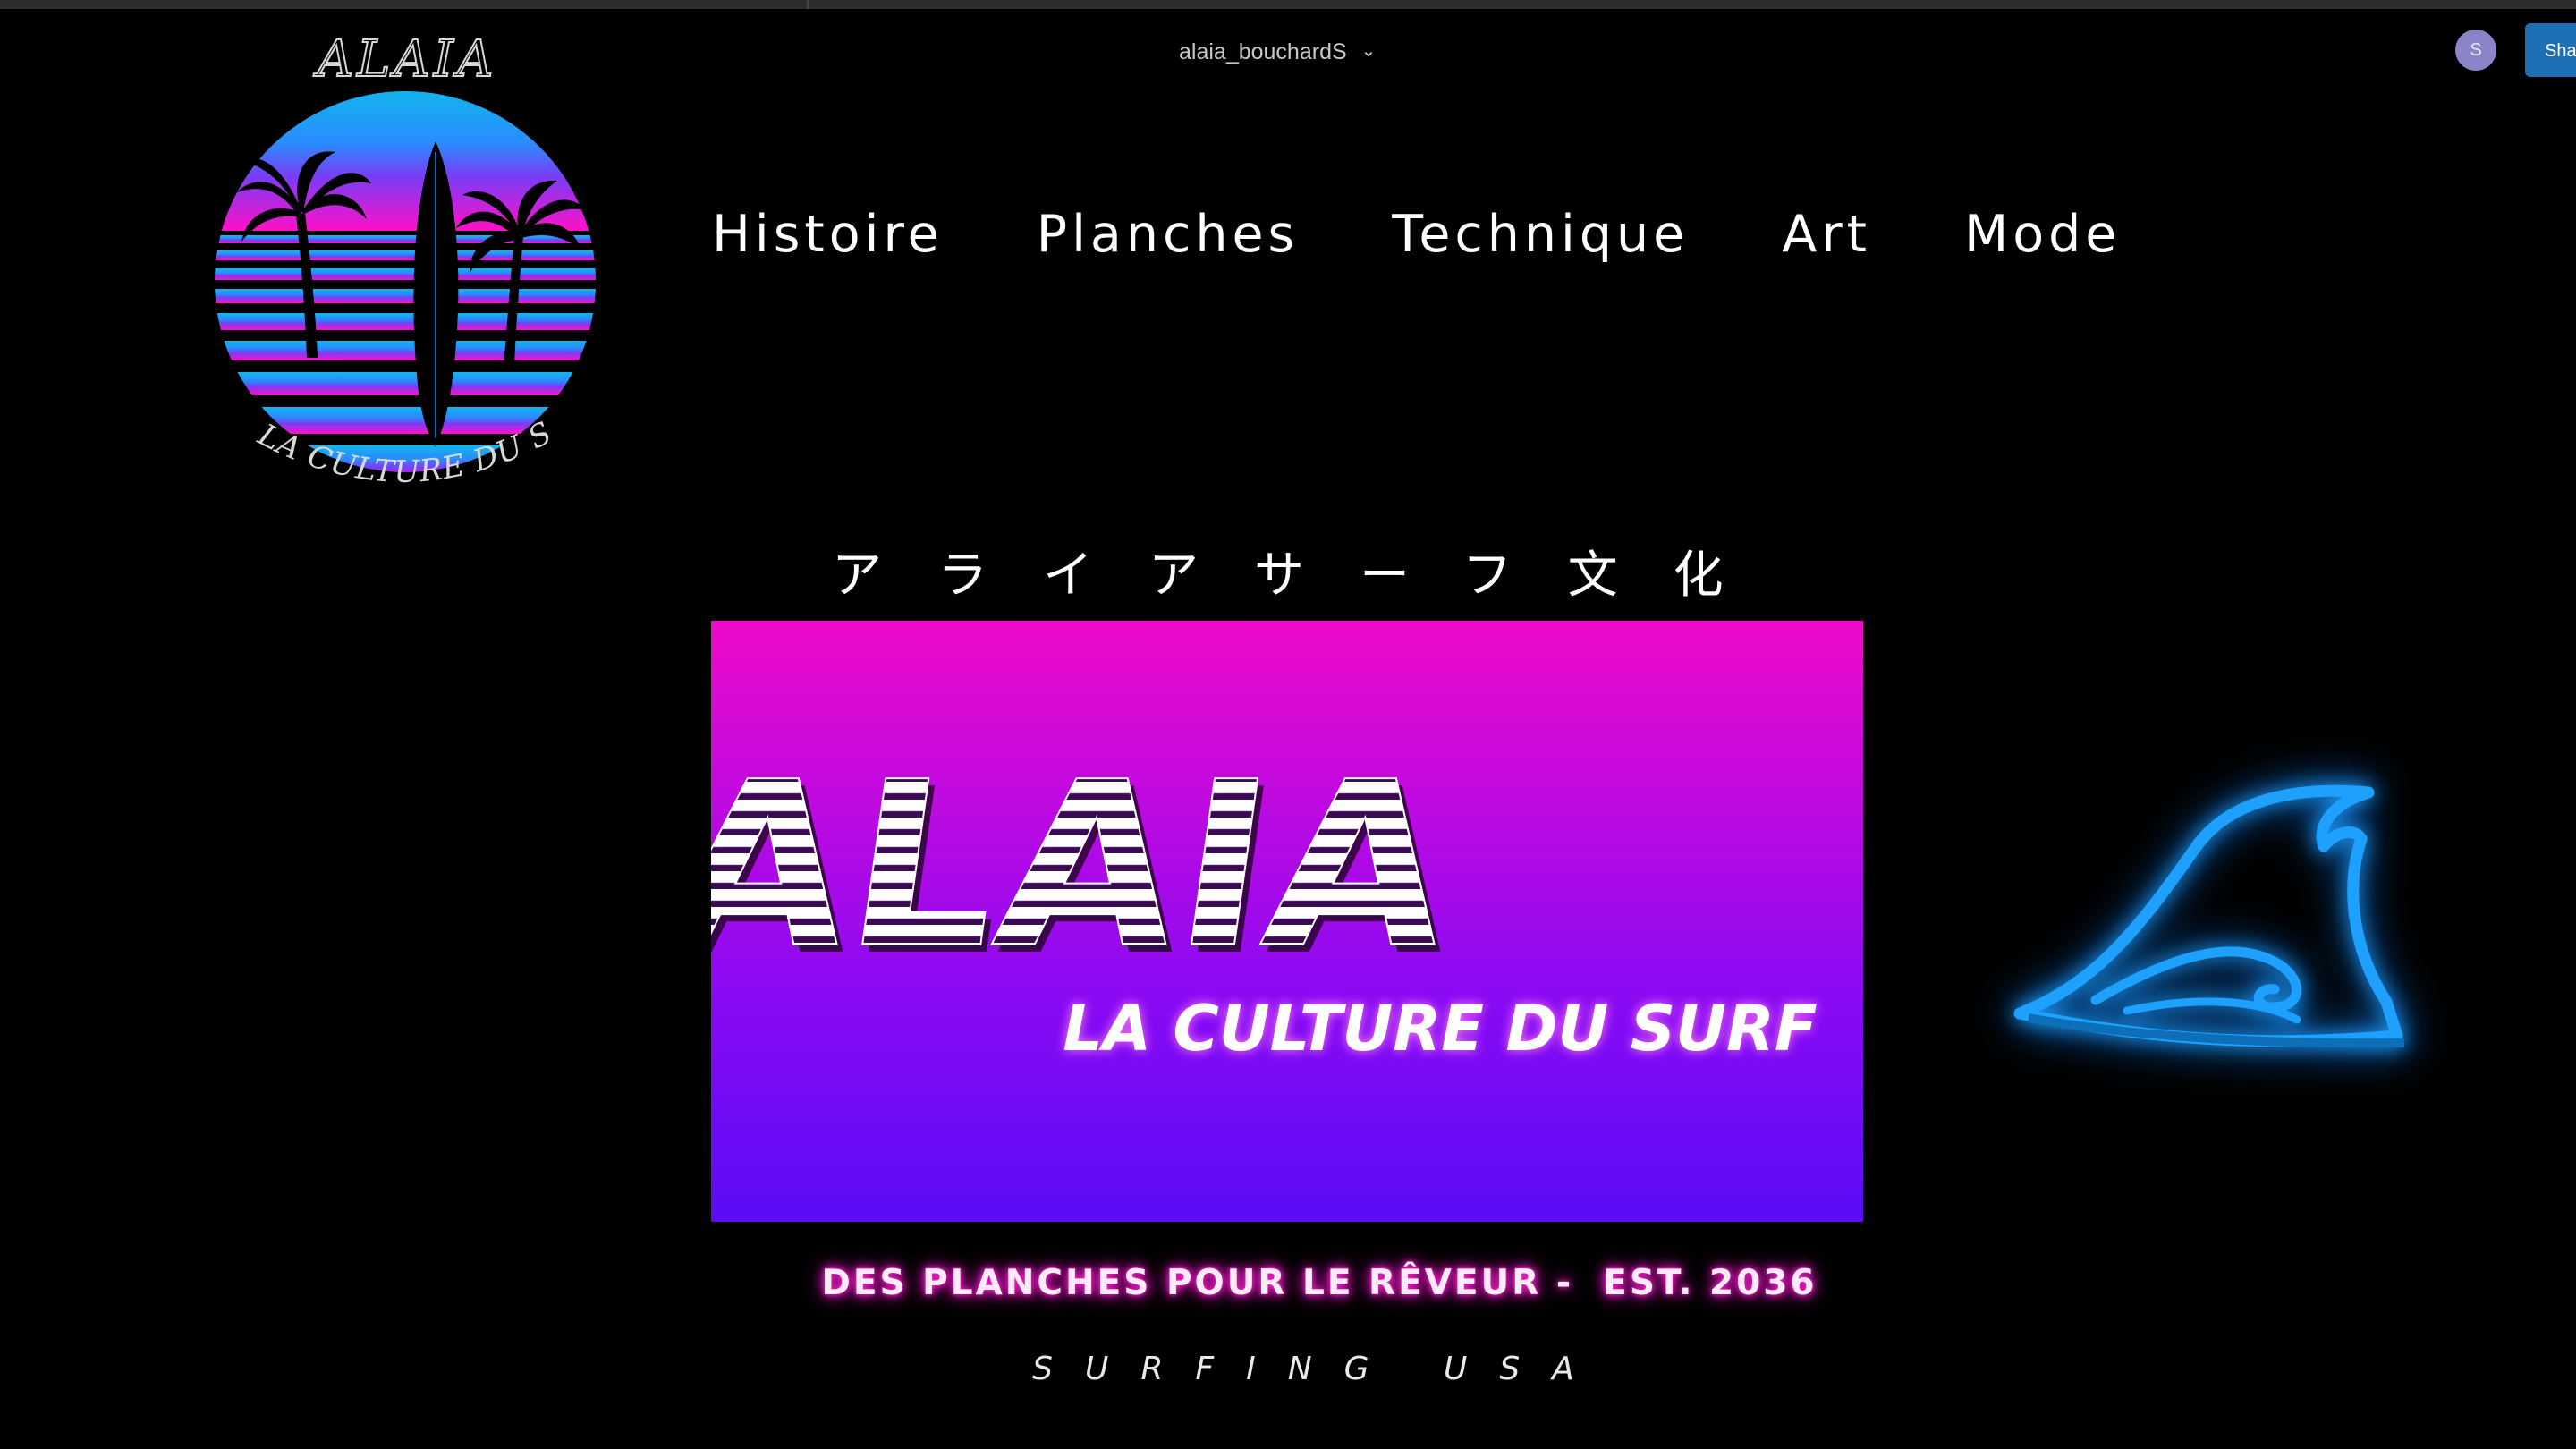  What do you see at coordinates (392, 245) in the screenshot?
I see `sunset-logo-graphic: ALAIA LA CULTURE DU SURF` at bounding box center [392, 245].